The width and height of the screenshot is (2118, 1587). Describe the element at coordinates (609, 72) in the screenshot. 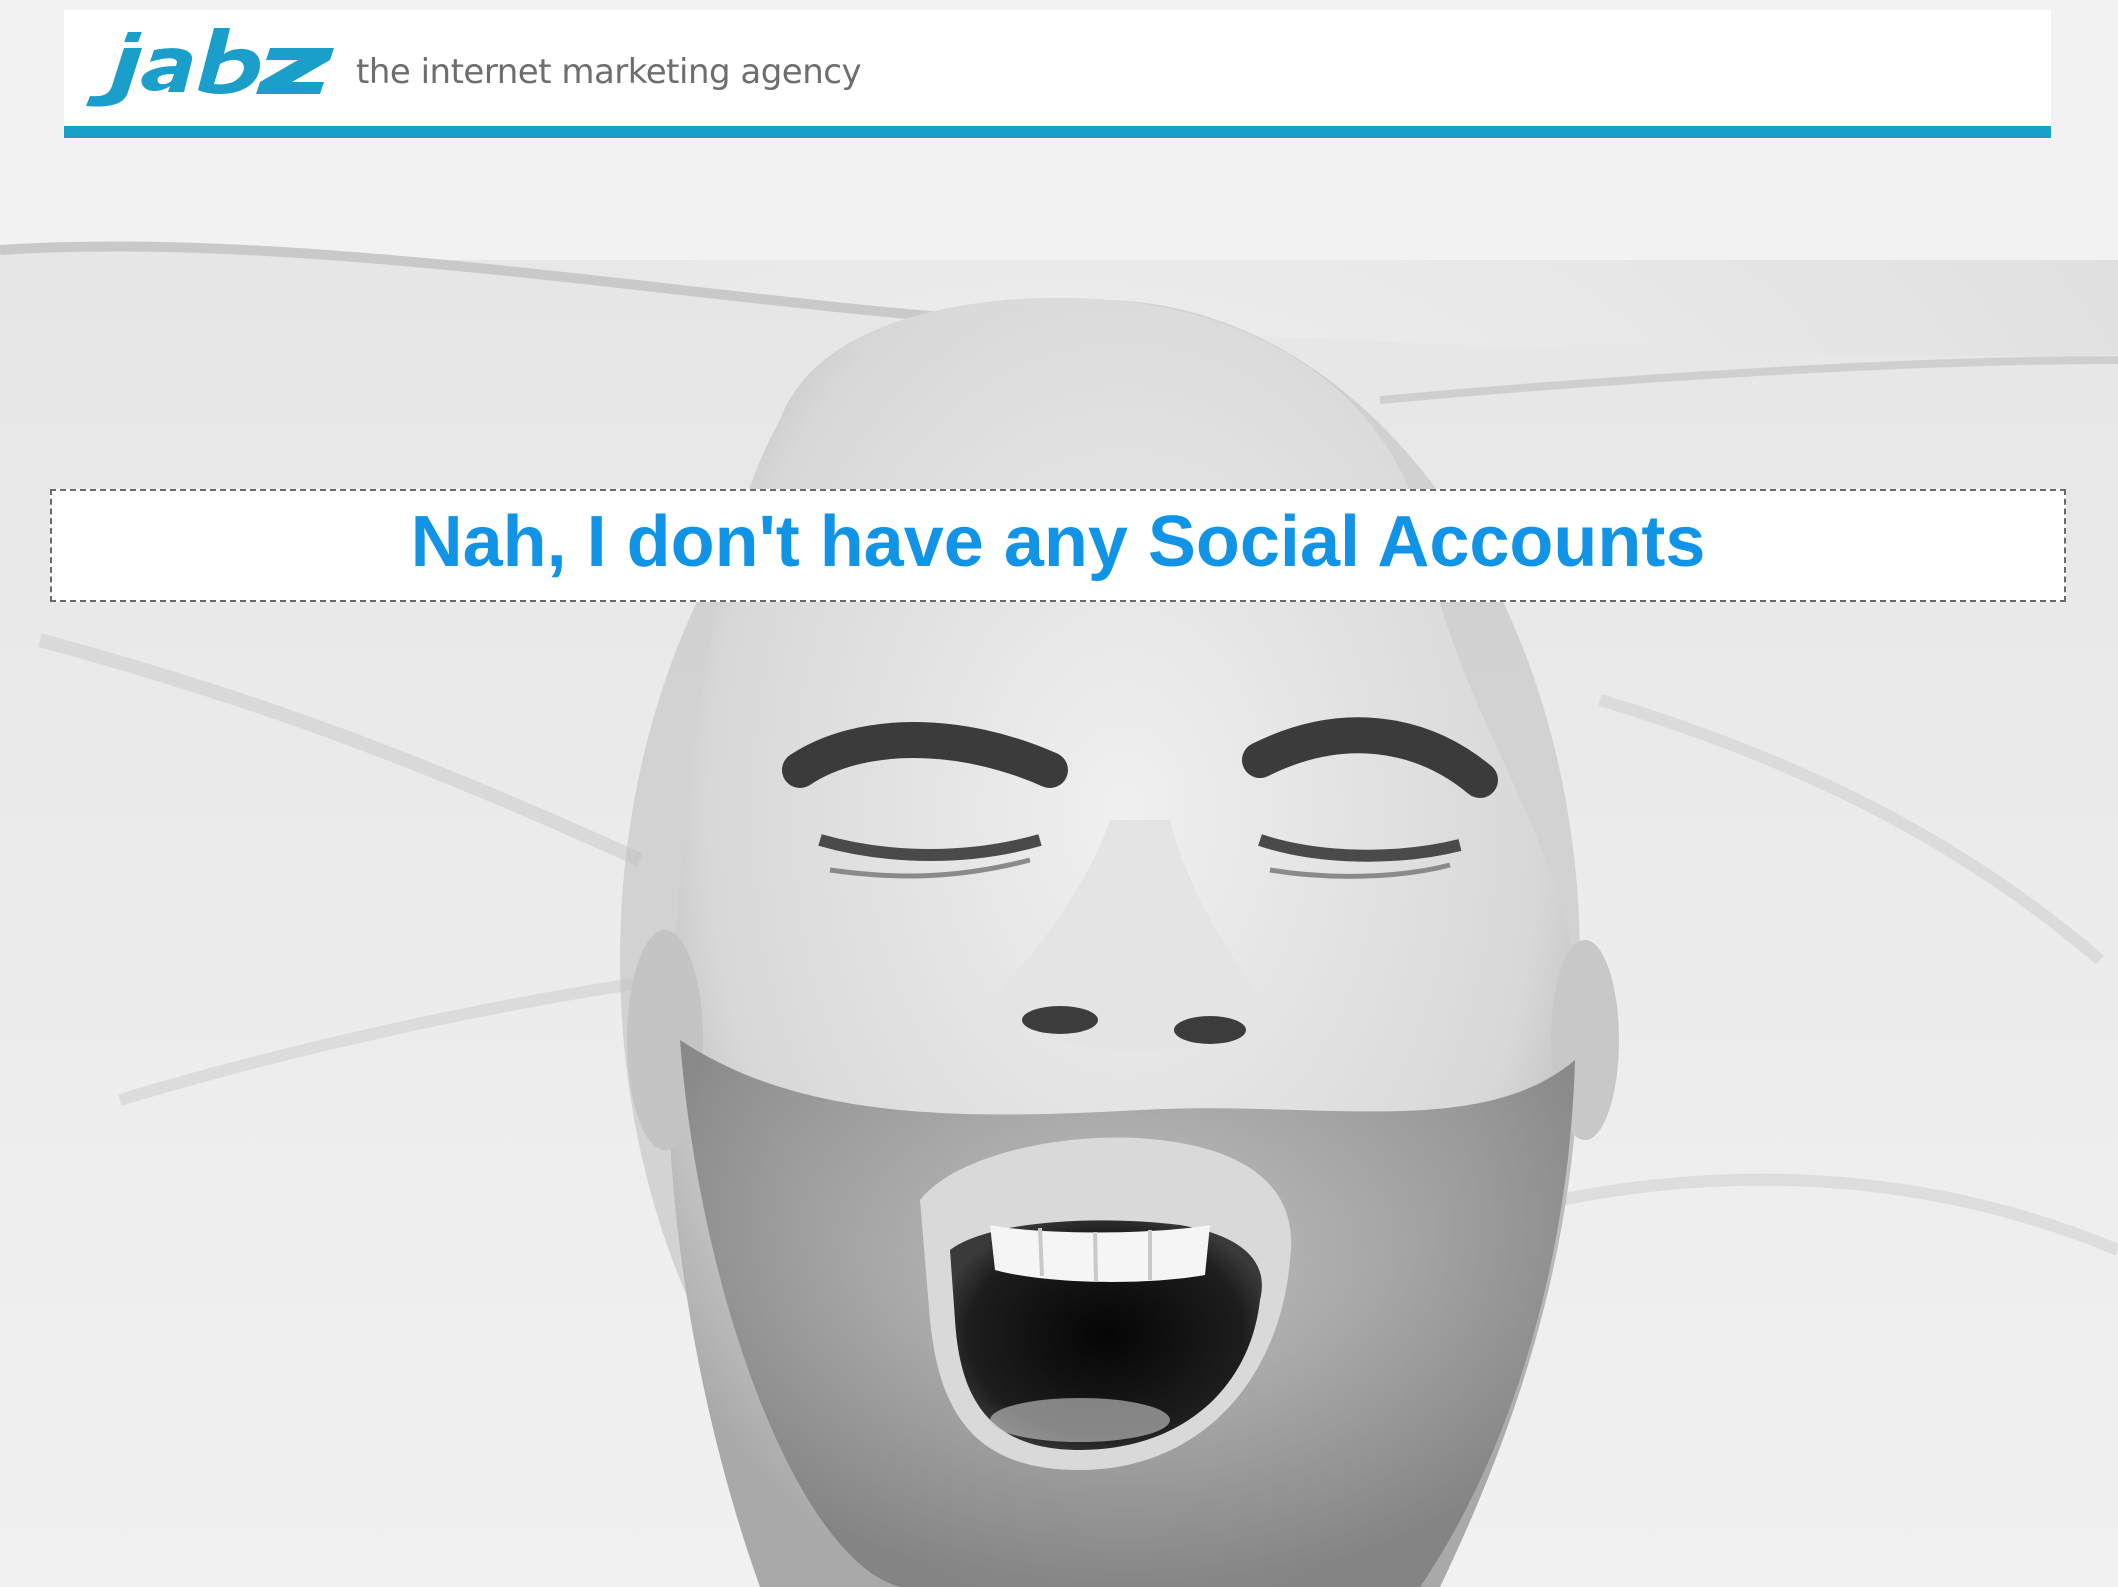

I see `brand-tagline: the internet marketing agency` at that location.